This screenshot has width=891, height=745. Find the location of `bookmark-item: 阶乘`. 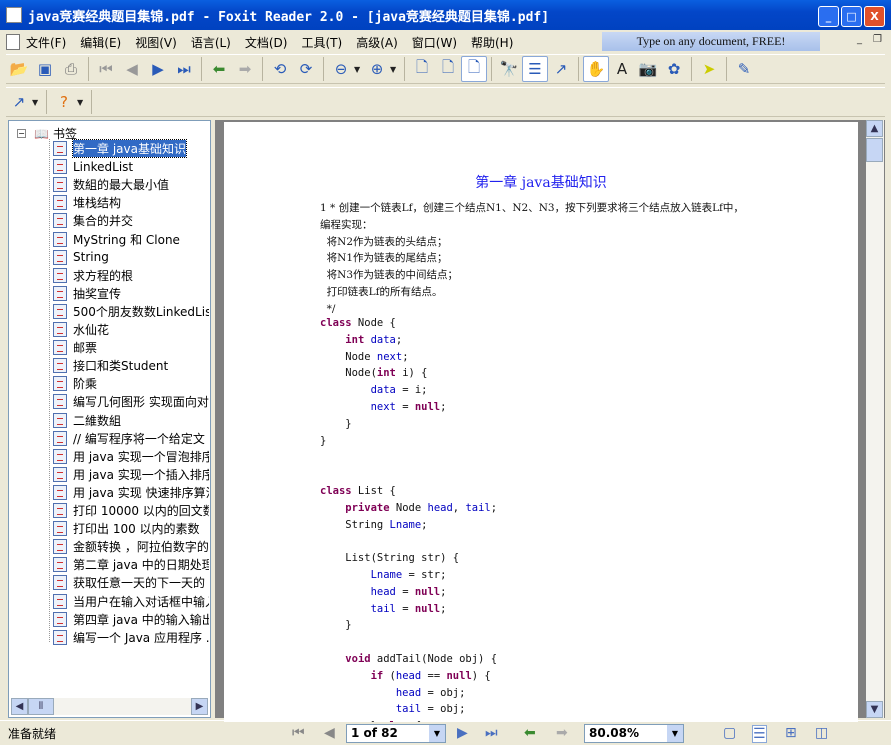

bookmark-item: 阶乘 is located at coordinates (75, 383).